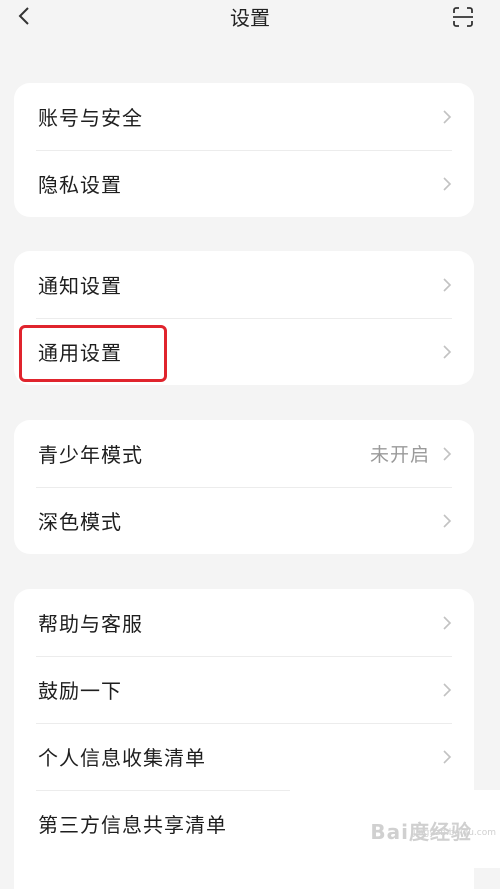 The height and width of the screenshot is (889, 500). I want to click on watermark-subtext: jingyan.baidu.com, so click(454, 833).